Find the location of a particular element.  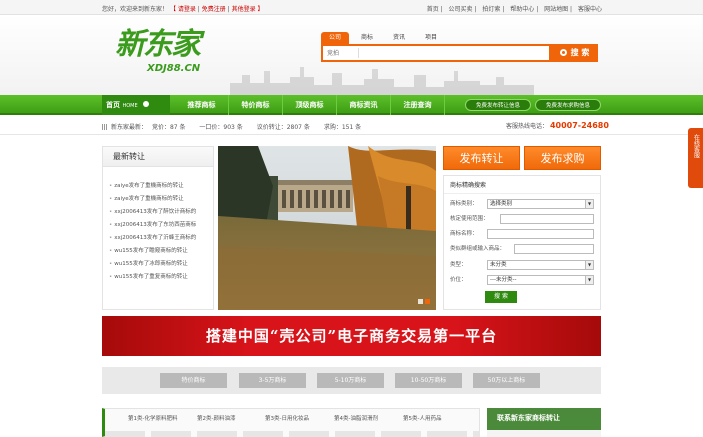

search-box is located at coordinates (436, 53).